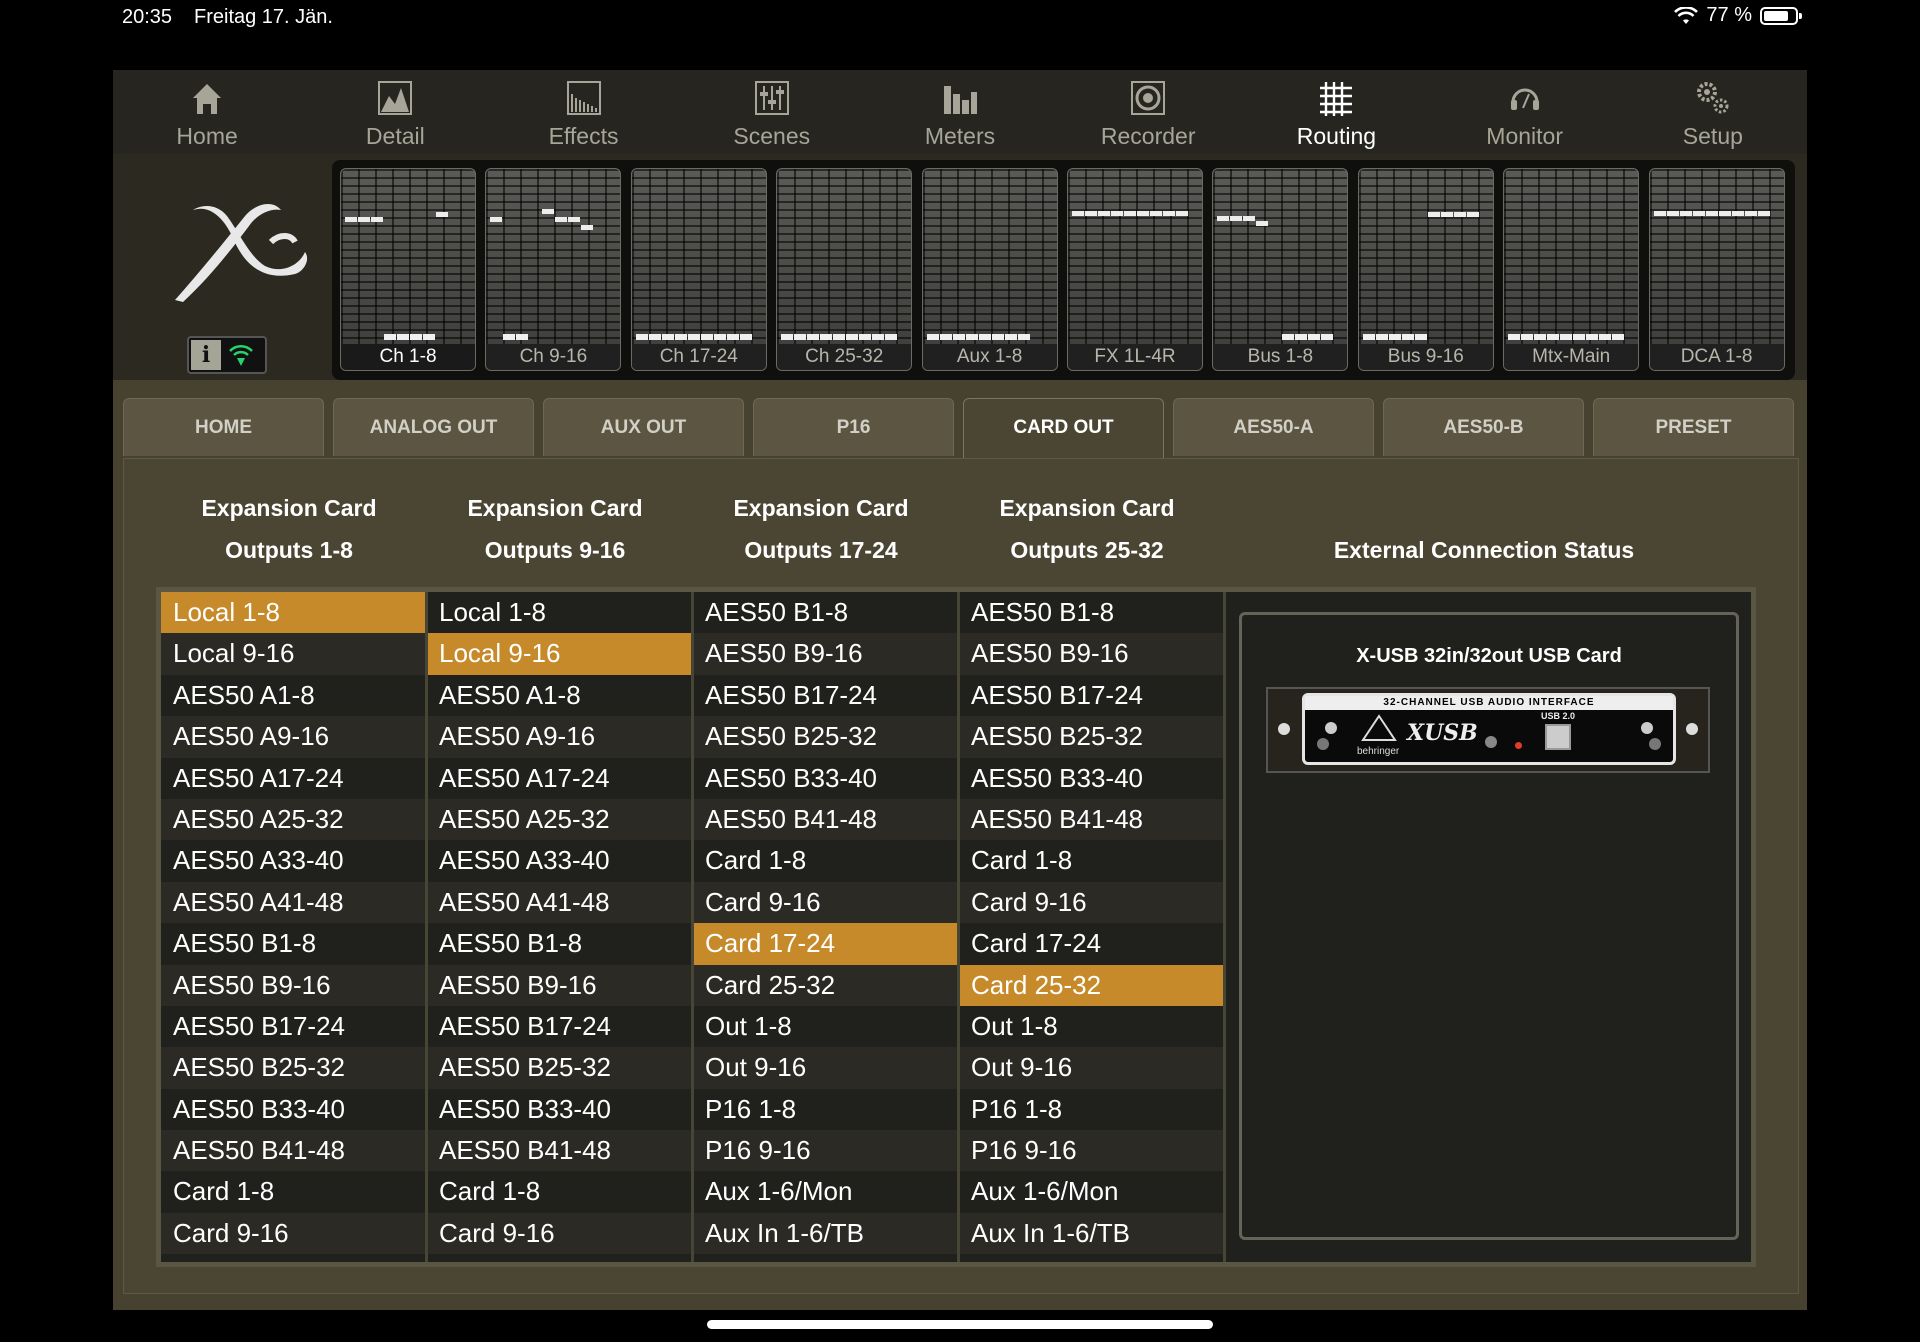  What do you see at coordinates (206, 355) in the screenshot?
I see `info-button: i` at bounding box center [206, 355].